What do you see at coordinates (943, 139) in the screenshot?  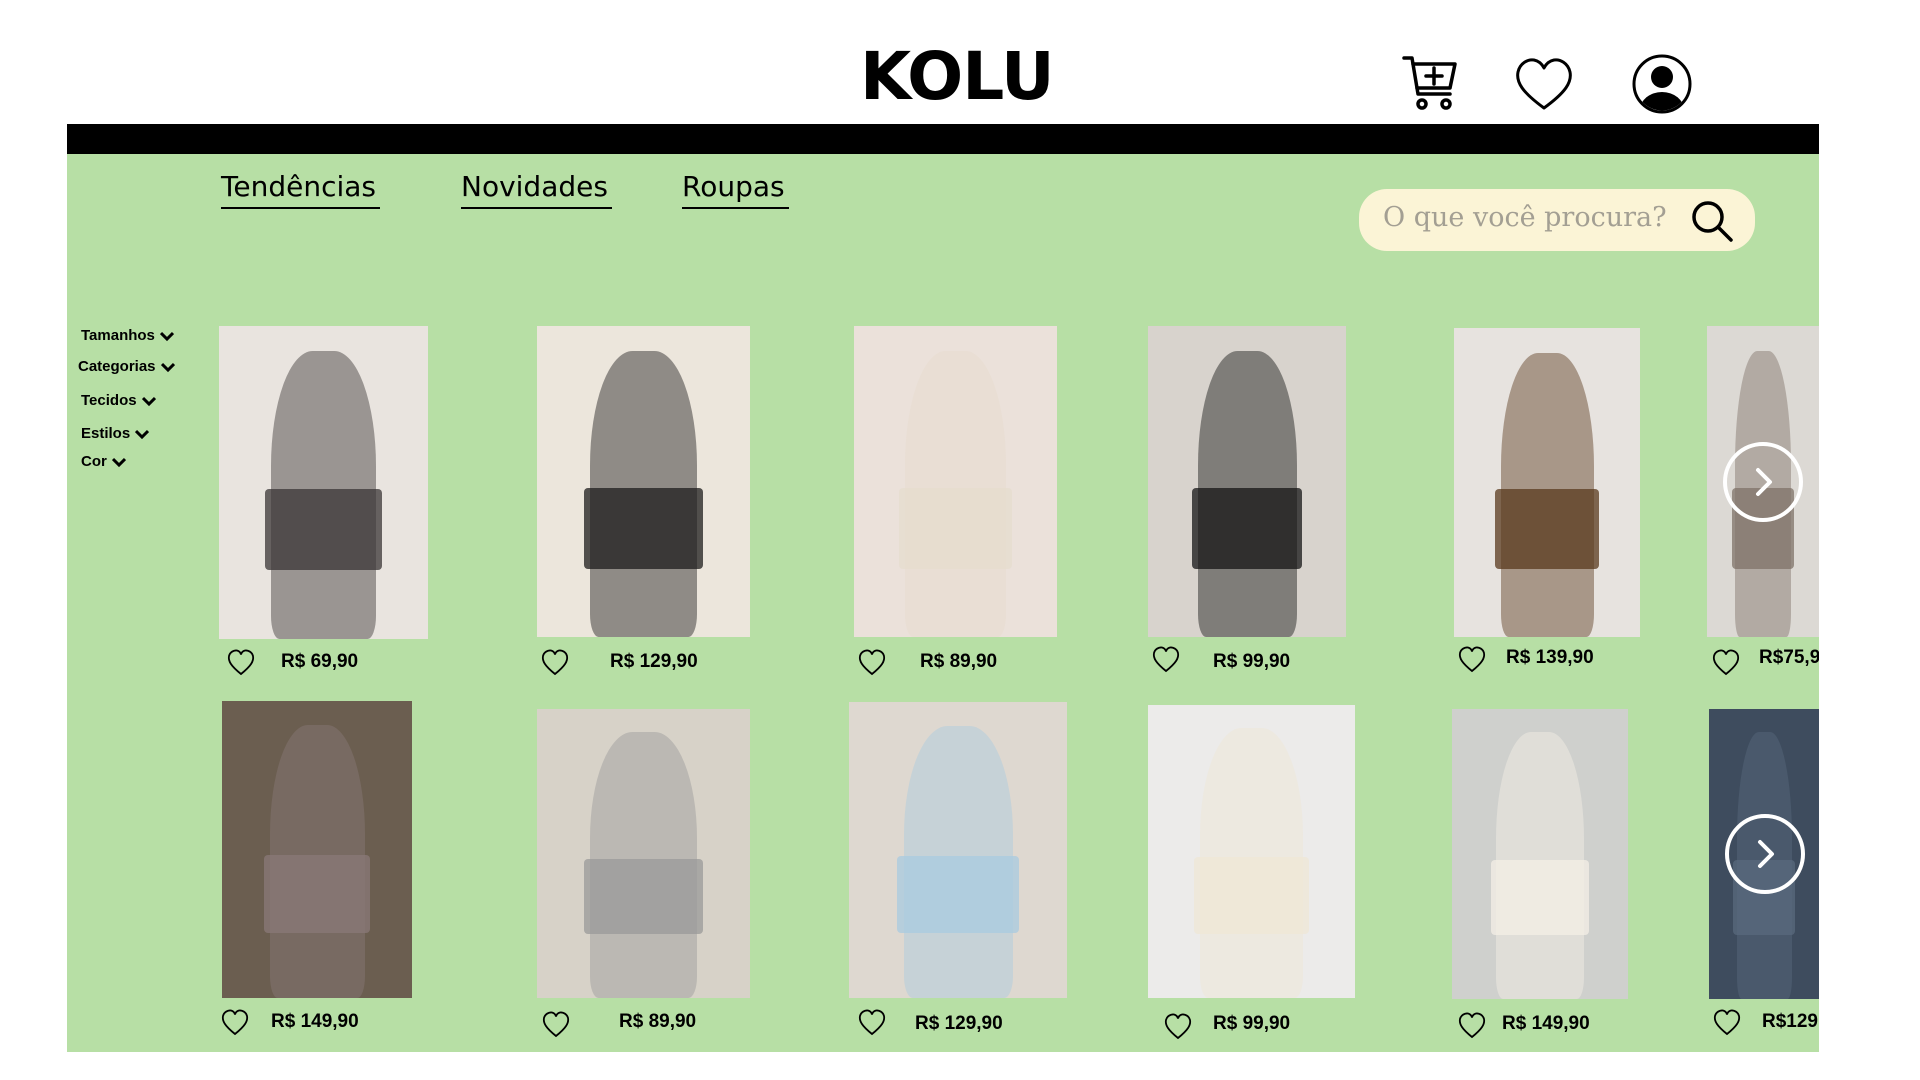 I see `header-divider-bar` at bounding box center [943, 139].